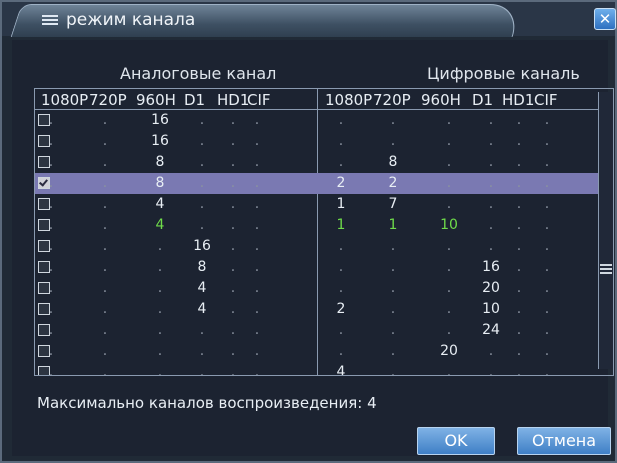 The image size is (617, 463). Describe the element at coordinates (318, 309) in the screenshot. I see `table-row: ... 4.. 2.. 10..` at that location.